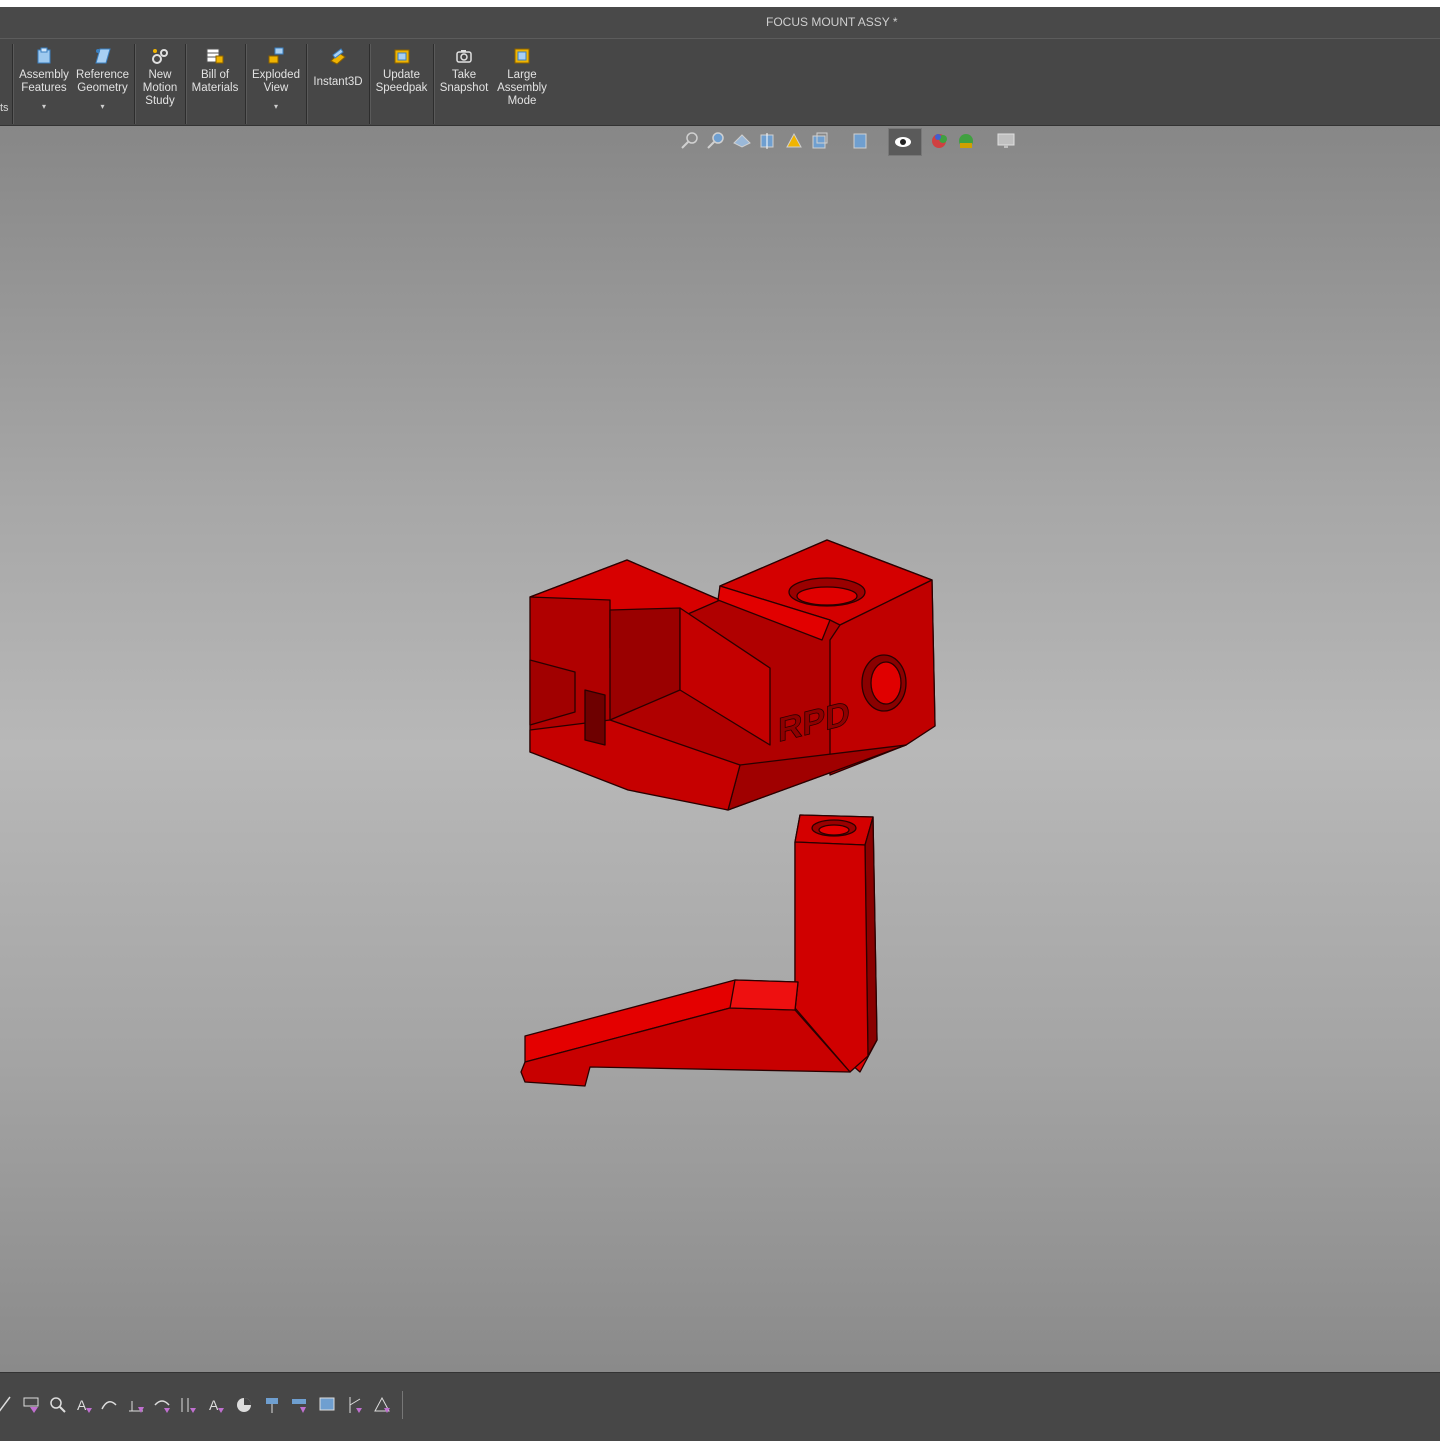 Image resolution: width=1440 pixels, height=1441 pixels. I want to click on instant3d-button: Instant3D, so click(338, 84).